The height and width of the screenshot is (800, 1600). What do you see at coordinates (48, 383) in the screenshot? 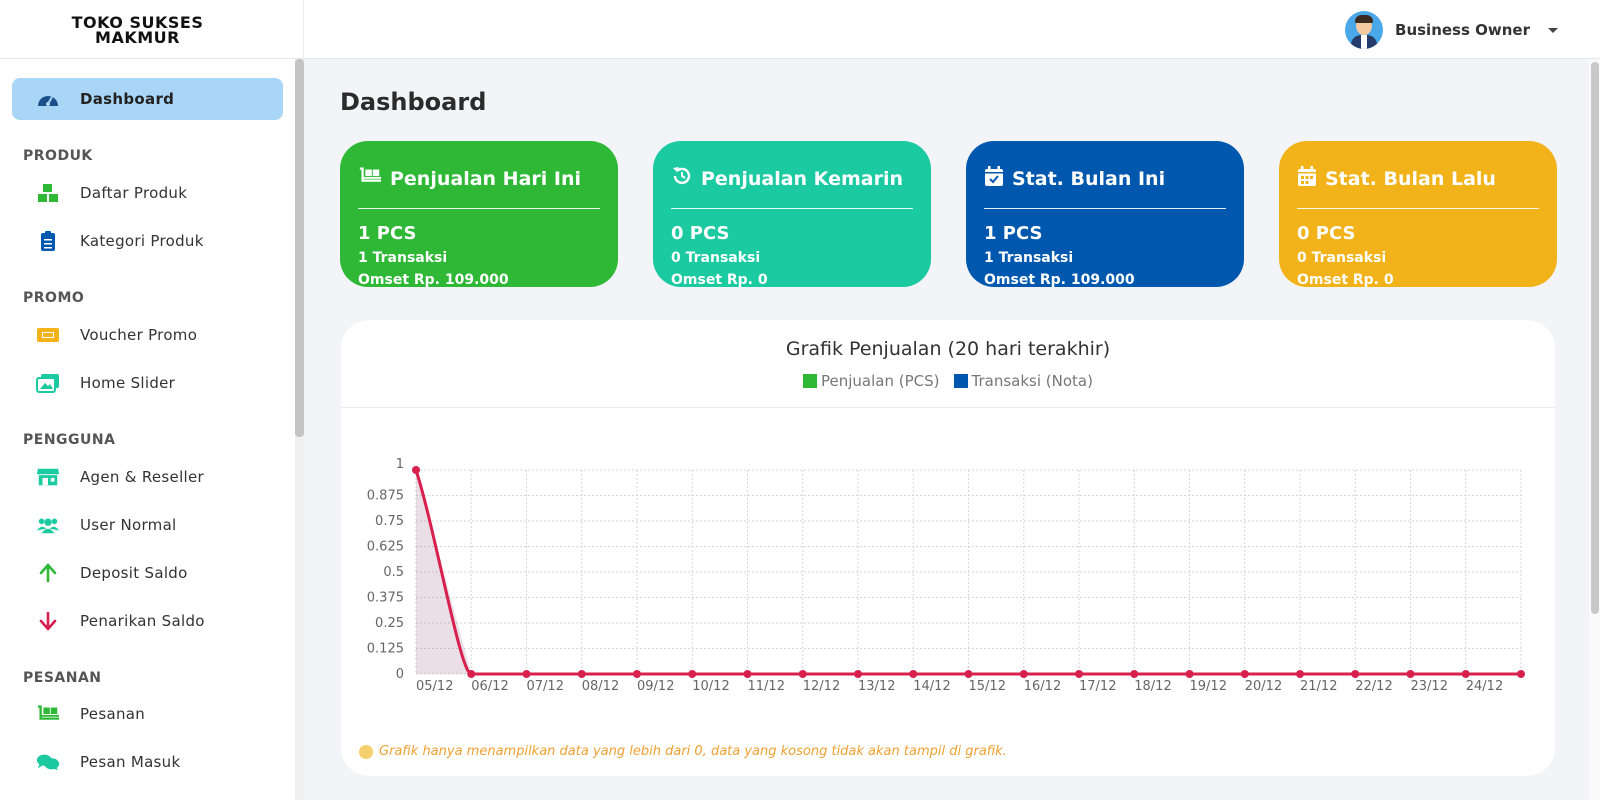
I see `images-icon` at bounding box center [48, 383].